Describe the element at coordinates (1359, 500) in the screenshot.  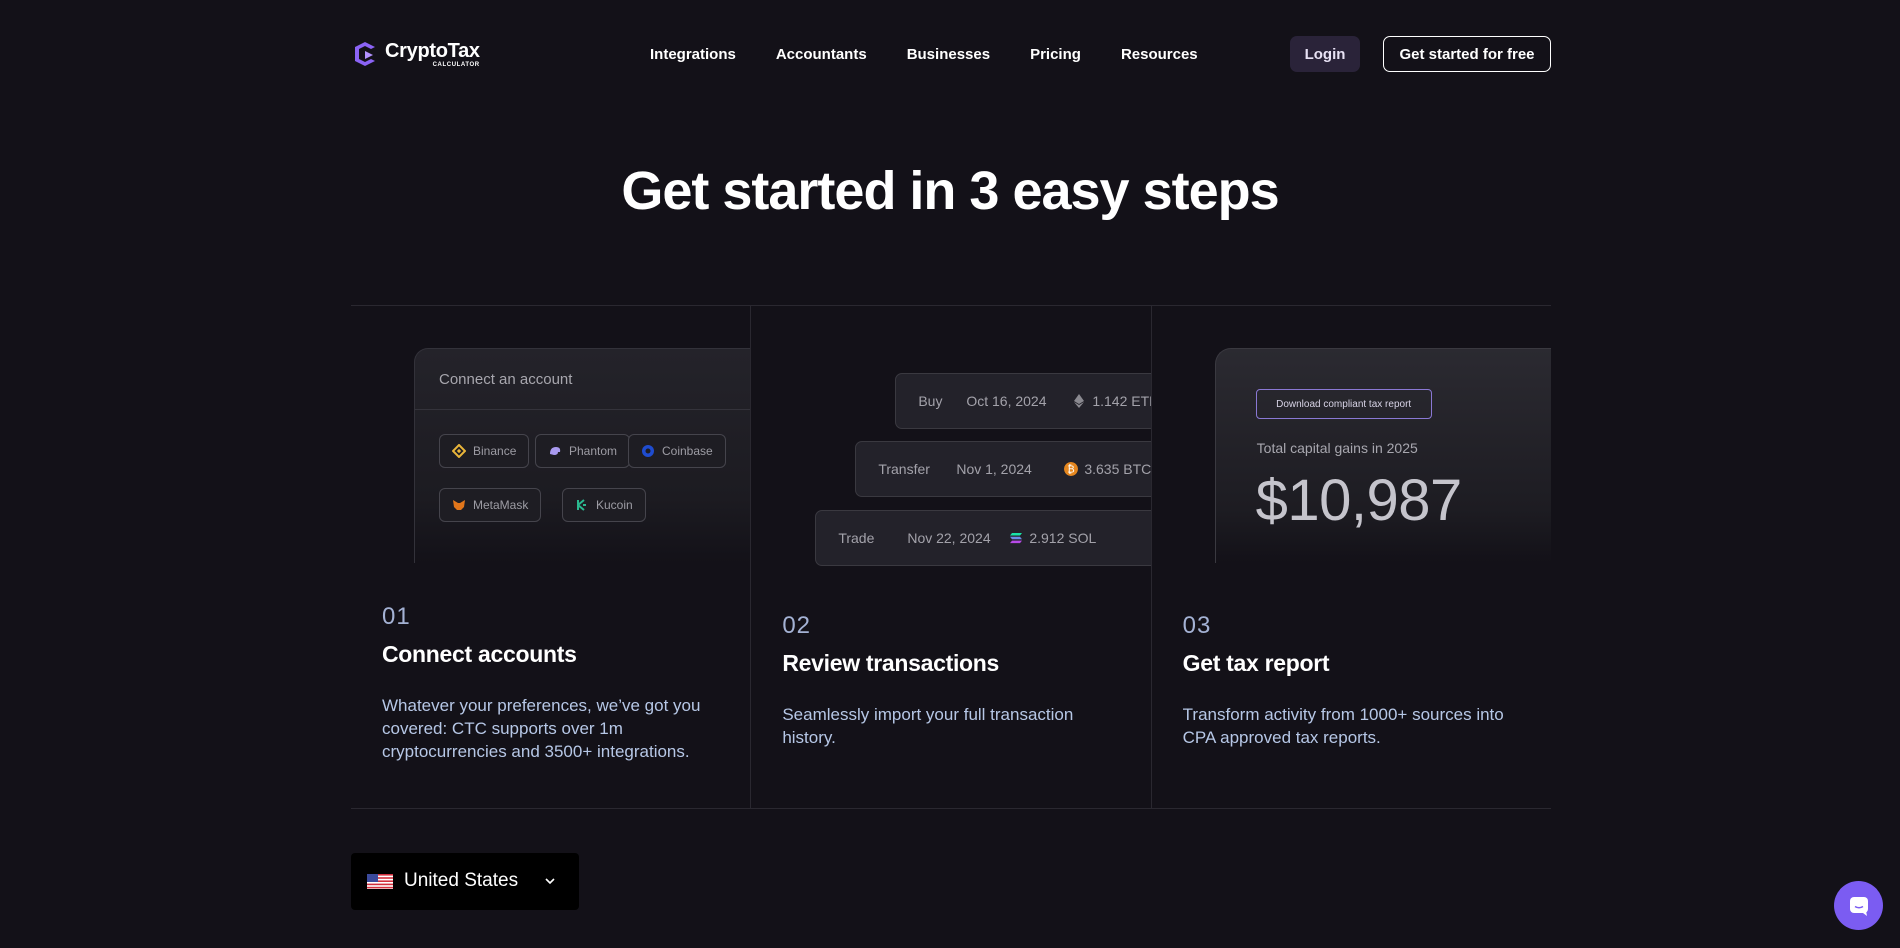
I see `capital-gains-value: $10,987` at that location.